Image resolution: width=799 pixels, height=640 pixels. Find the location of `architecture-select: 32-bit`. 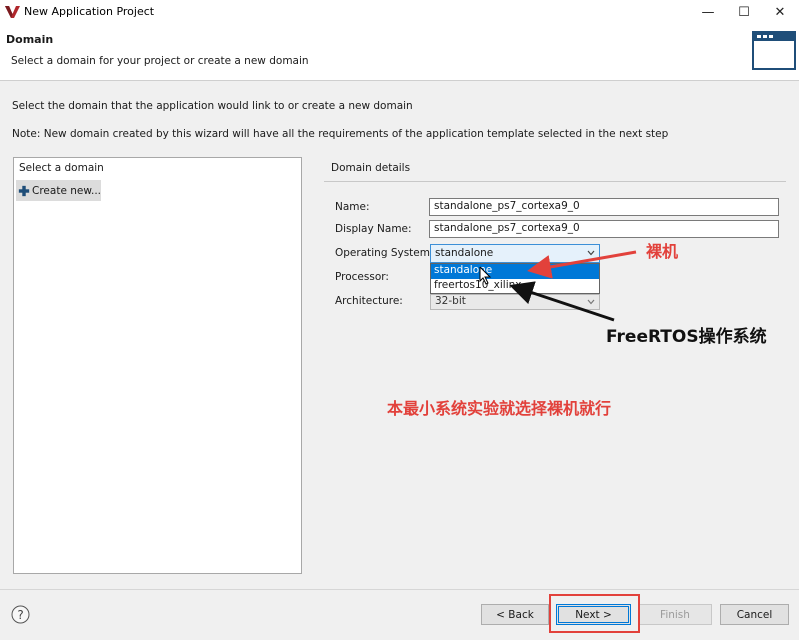

architecture-select: 32-bit is located at coordinates (515, 302).